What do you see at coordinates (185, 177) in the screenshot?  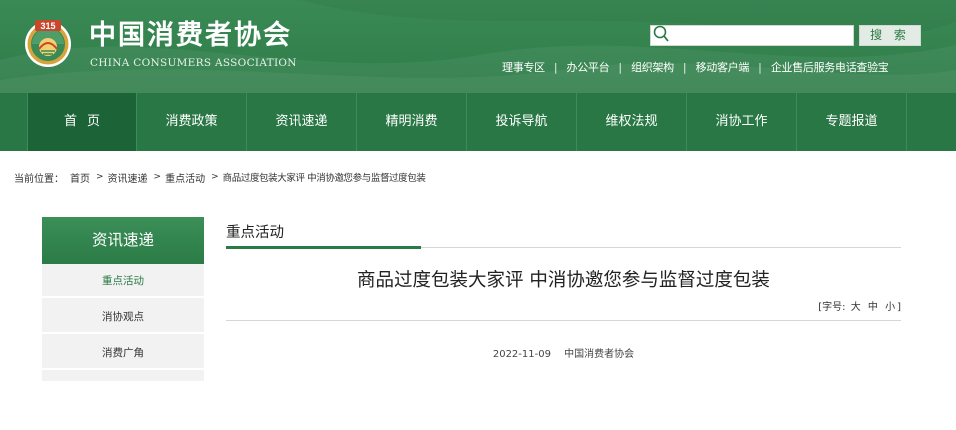 I see `breadcrumb-key-activities: 重点活动` at bounding box center [185, 177].